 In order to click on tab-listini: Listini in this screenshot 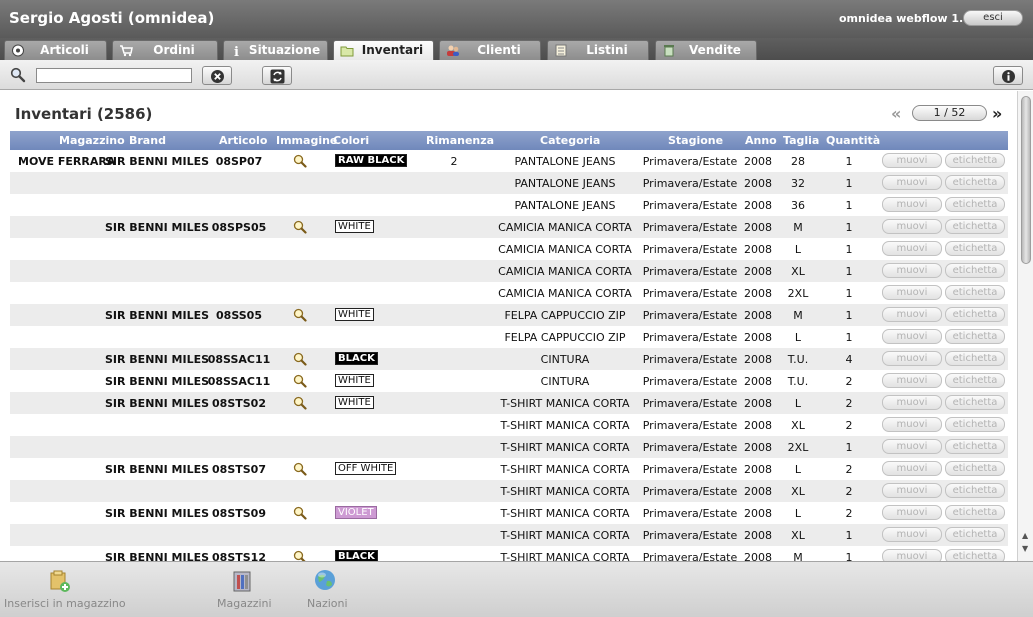, I will do `click(598, 50)`.